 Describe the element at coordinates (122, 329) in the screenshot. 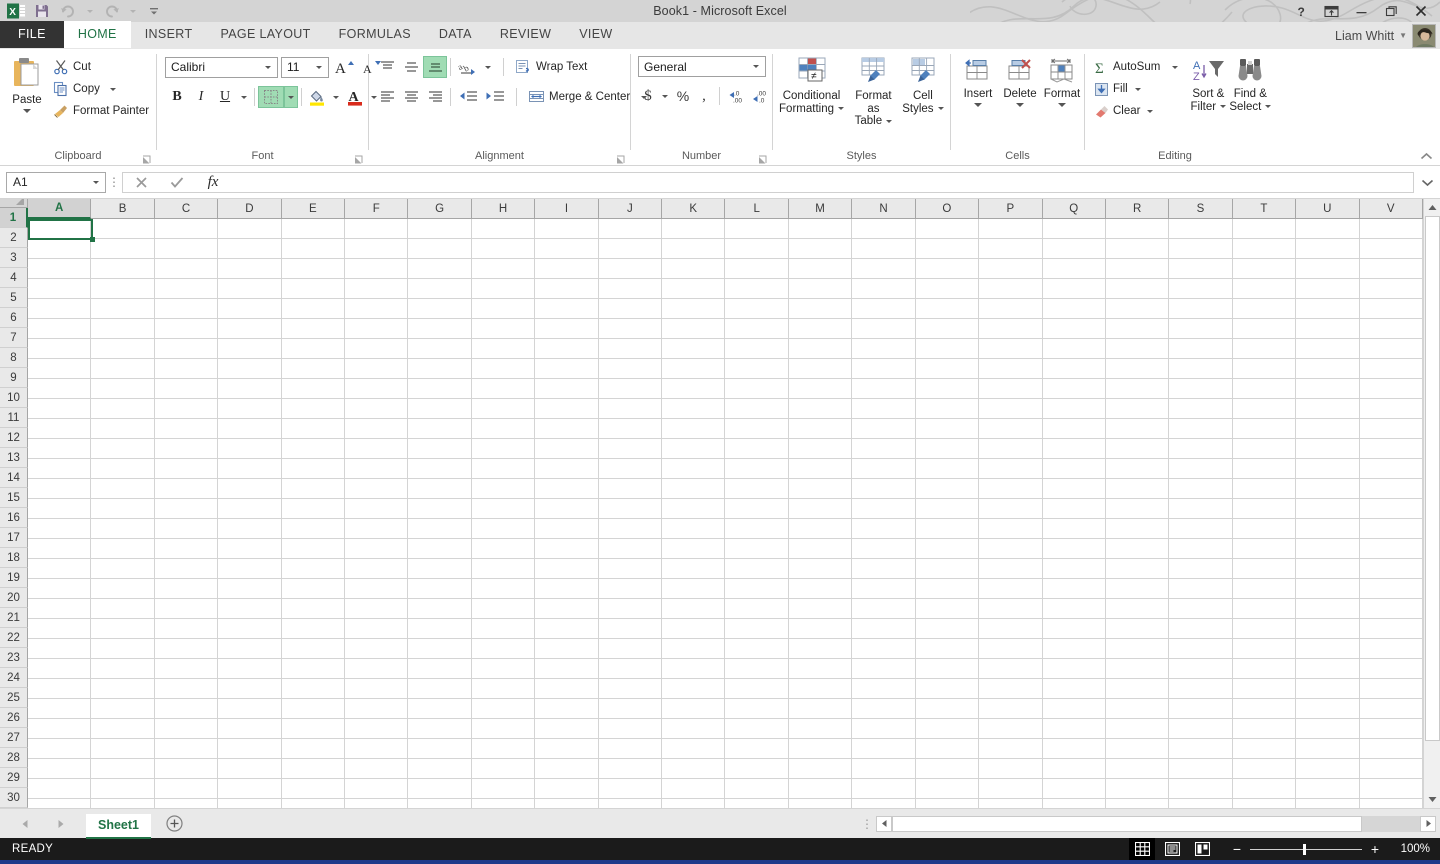

I see `cell-B6` at that location.